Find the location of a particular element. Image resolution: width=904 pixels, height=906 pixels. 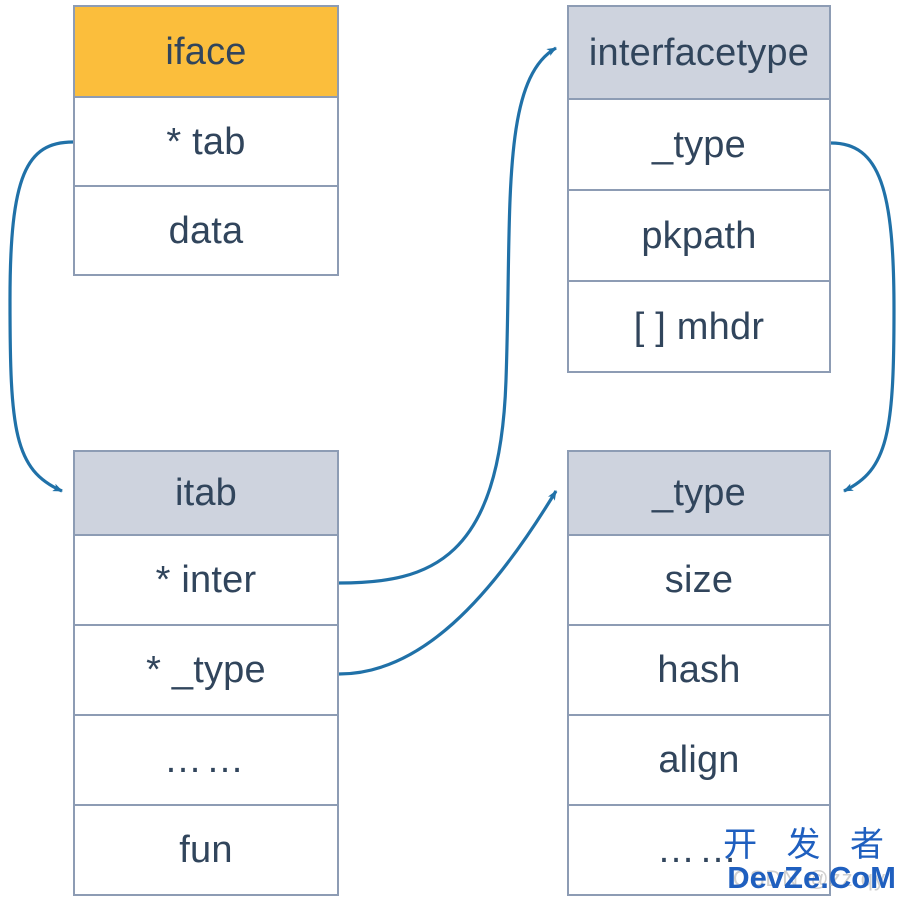

struct-header-itab: itab is located at coordinates (206, 493).